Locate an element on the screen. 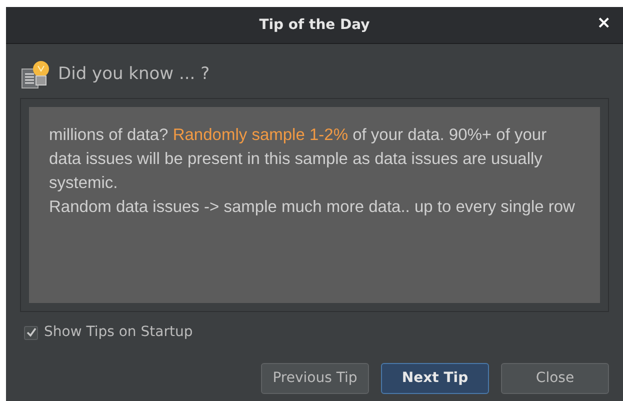  close-button: × is located at coordinates (603, 23).